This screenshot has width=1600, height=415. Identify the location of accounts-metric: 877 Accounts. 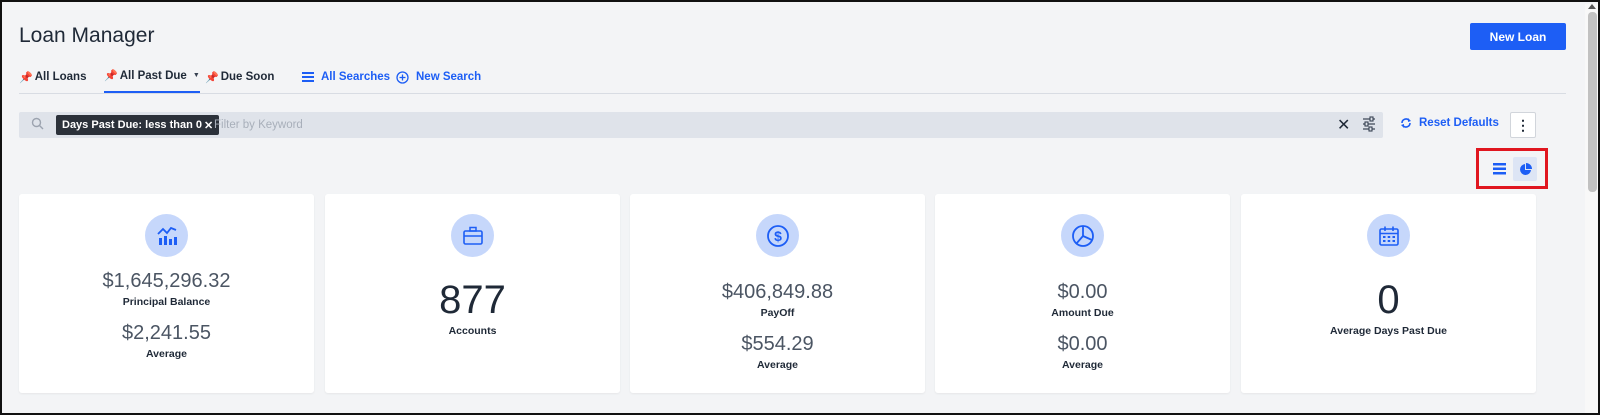
(472, 307).